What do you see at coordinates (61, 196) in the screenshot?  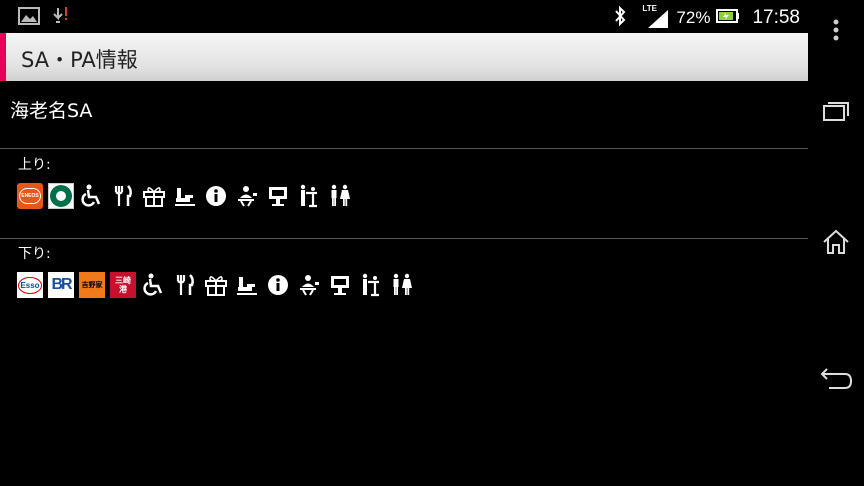 I see `starbucks-logo` at bounding box center [61, 196].